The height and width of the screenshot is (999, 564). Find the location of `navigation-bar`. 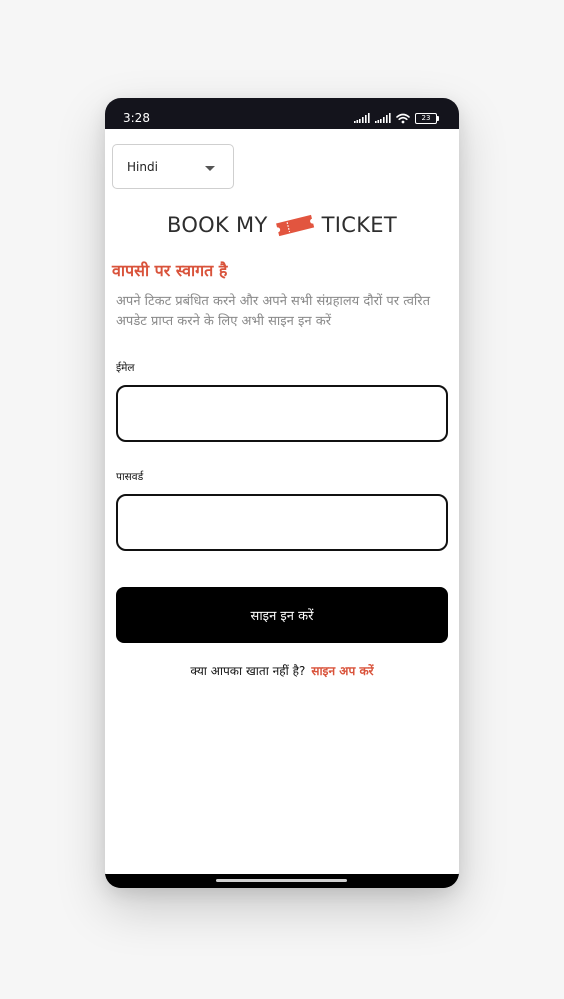

navigation-bar is located at coordinates (282, 881).